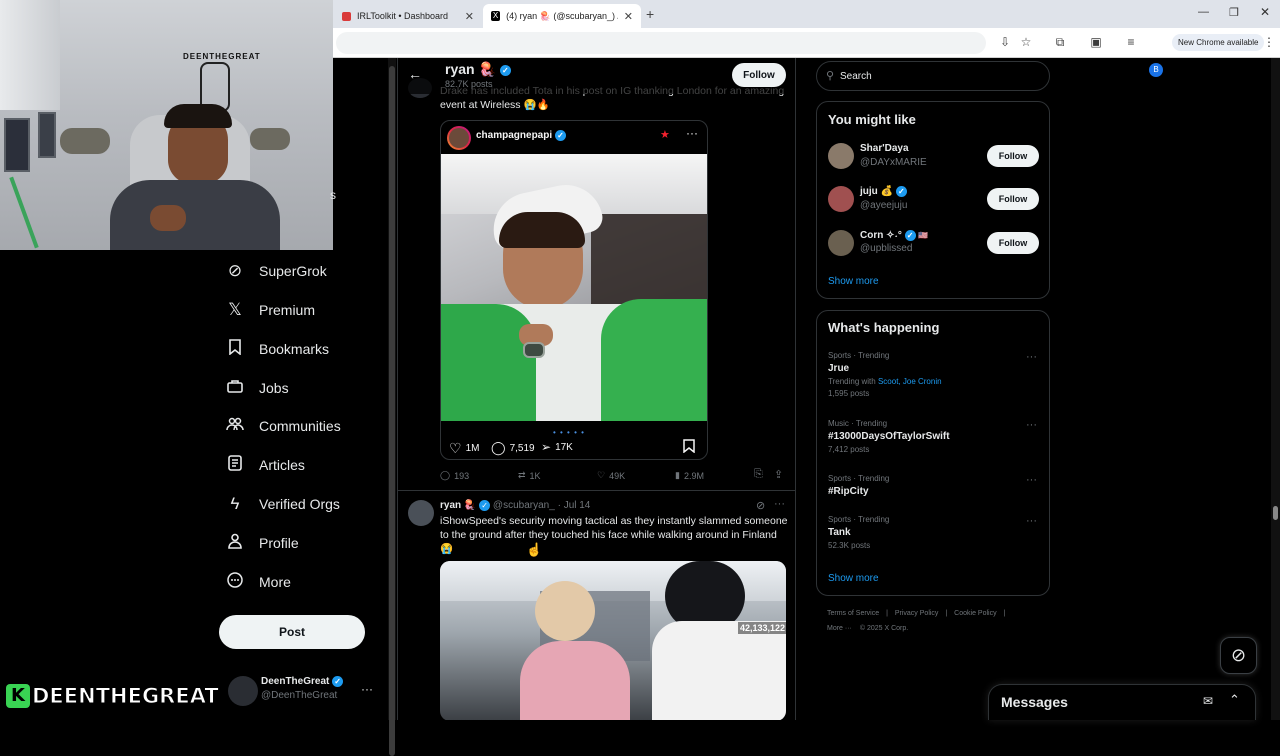 The height and width of the screenshot is (756, 1280). I want to click on chrome-menu-icon: ⋮, so click(1269, 42).